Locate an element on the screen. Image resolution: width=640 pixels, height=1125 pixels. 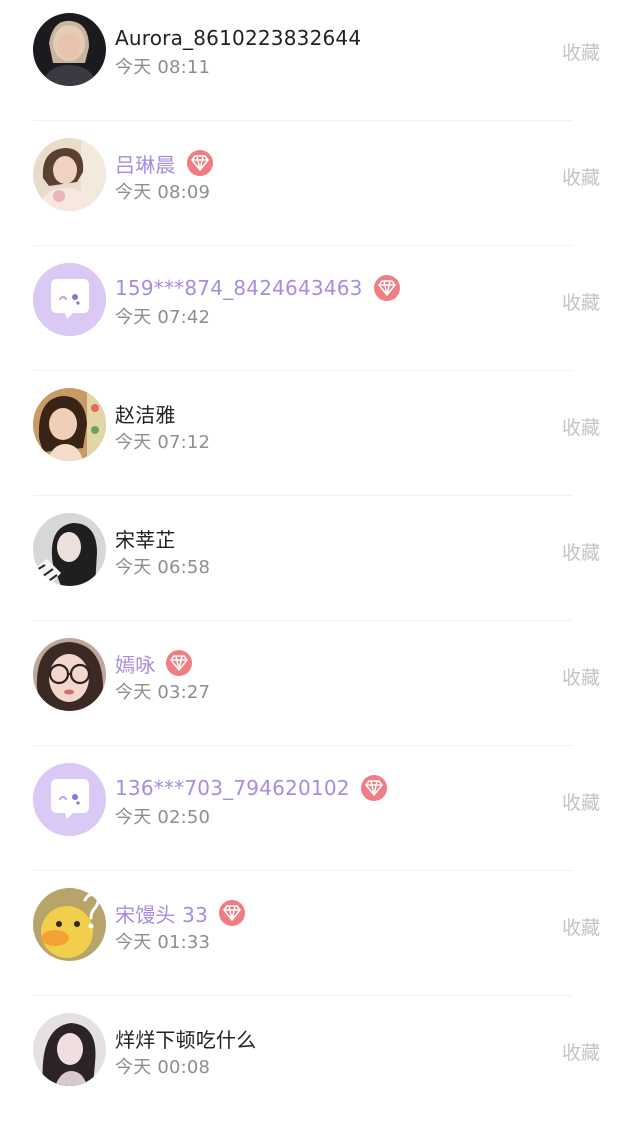
list-item: 宋馒头 33 今天 01:33 收藏 is located at coordinates (320, 937).